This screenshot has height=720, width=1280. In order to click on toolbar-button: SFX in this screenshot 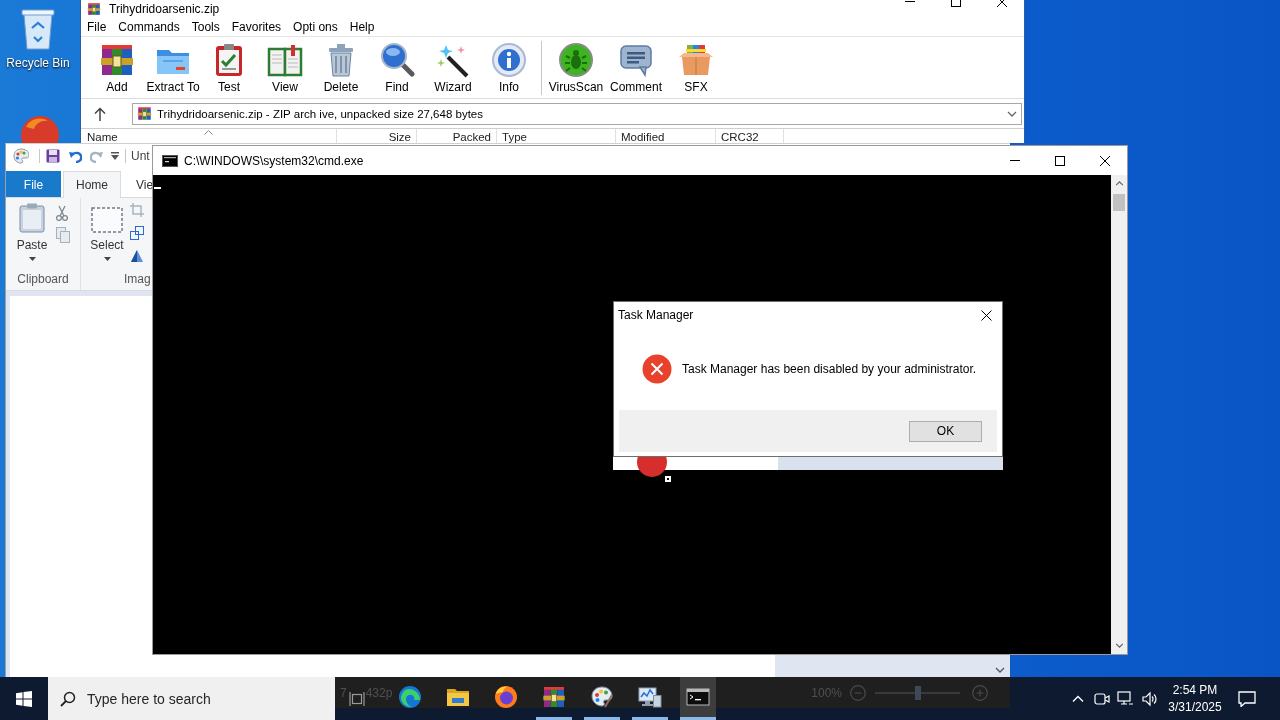, I will do `click(696, 65)`.